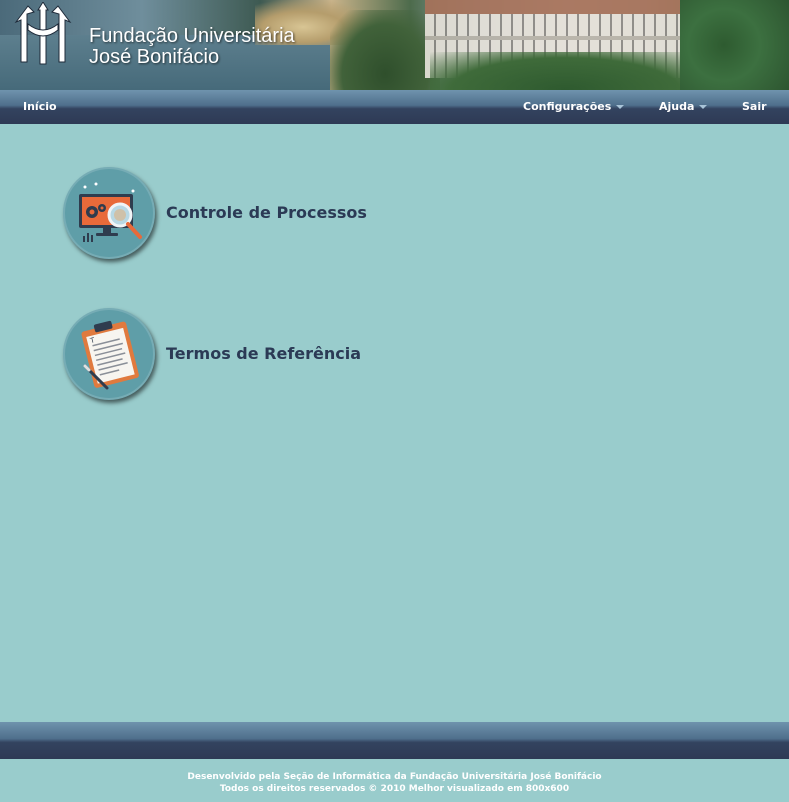 This screenshot has width=789, height=802. I want to click on footer-bar, so click(394, 740).